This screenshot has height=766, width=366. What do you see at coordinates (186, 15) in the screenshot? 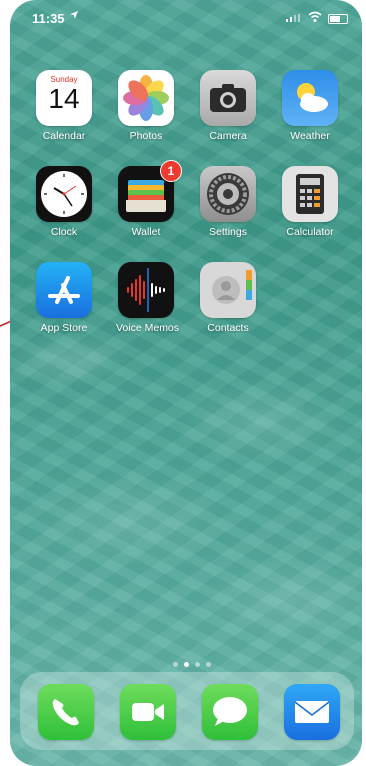
I see `status-bar: 11:35` at bounding box center [186, 15].